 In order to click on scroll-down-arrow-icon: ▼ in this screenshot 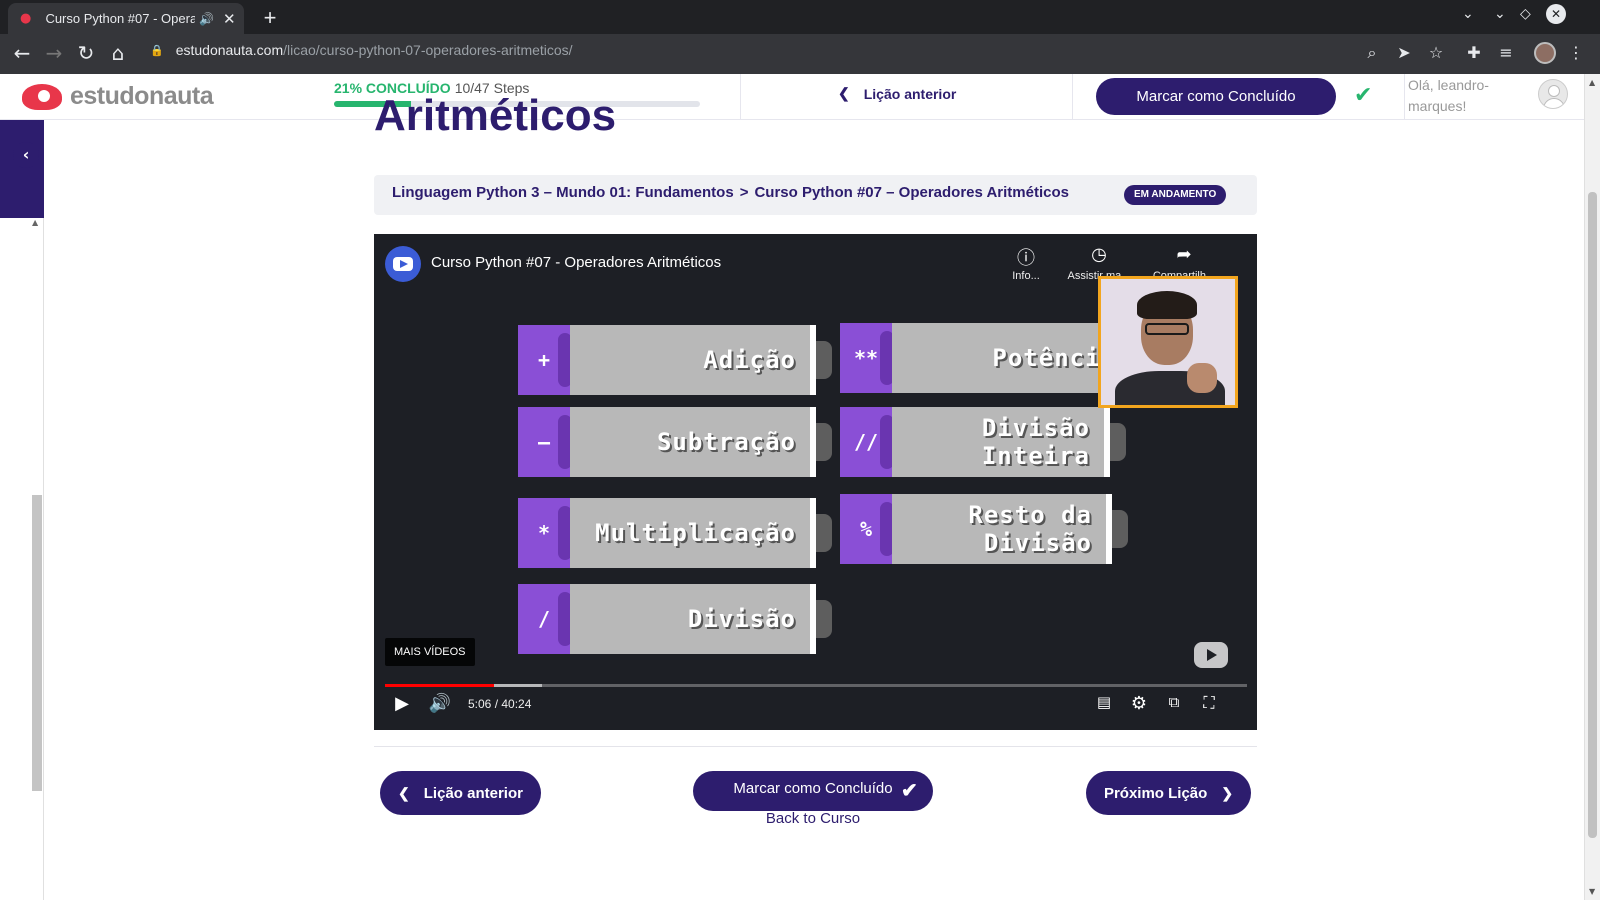, I will do `click(1592, 891)`.